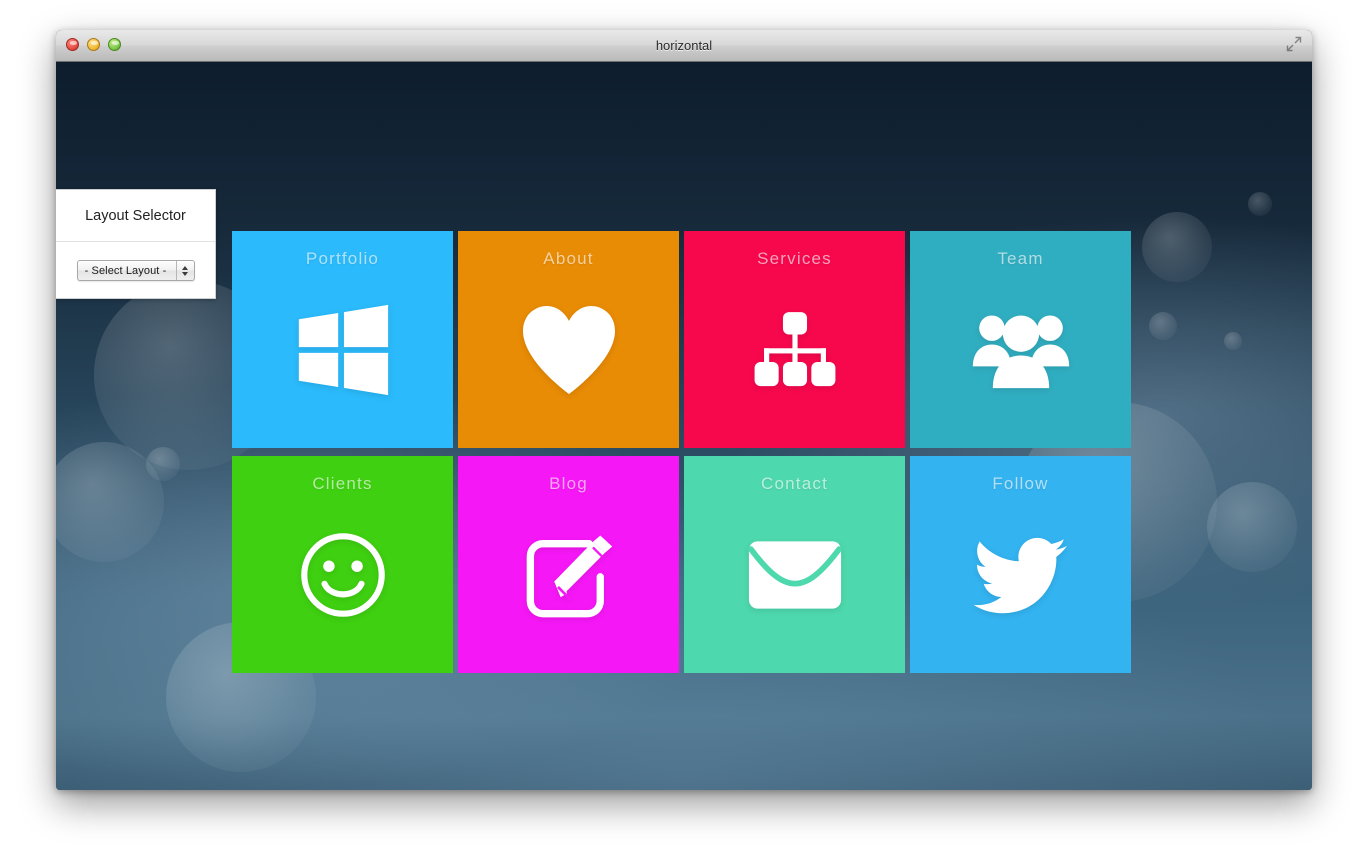 This screenshot has height=867, width=1369. What do you see at coordinates (342, 358) in the screenshot?
I see `windows-icon` at bounding box center [342, 358].